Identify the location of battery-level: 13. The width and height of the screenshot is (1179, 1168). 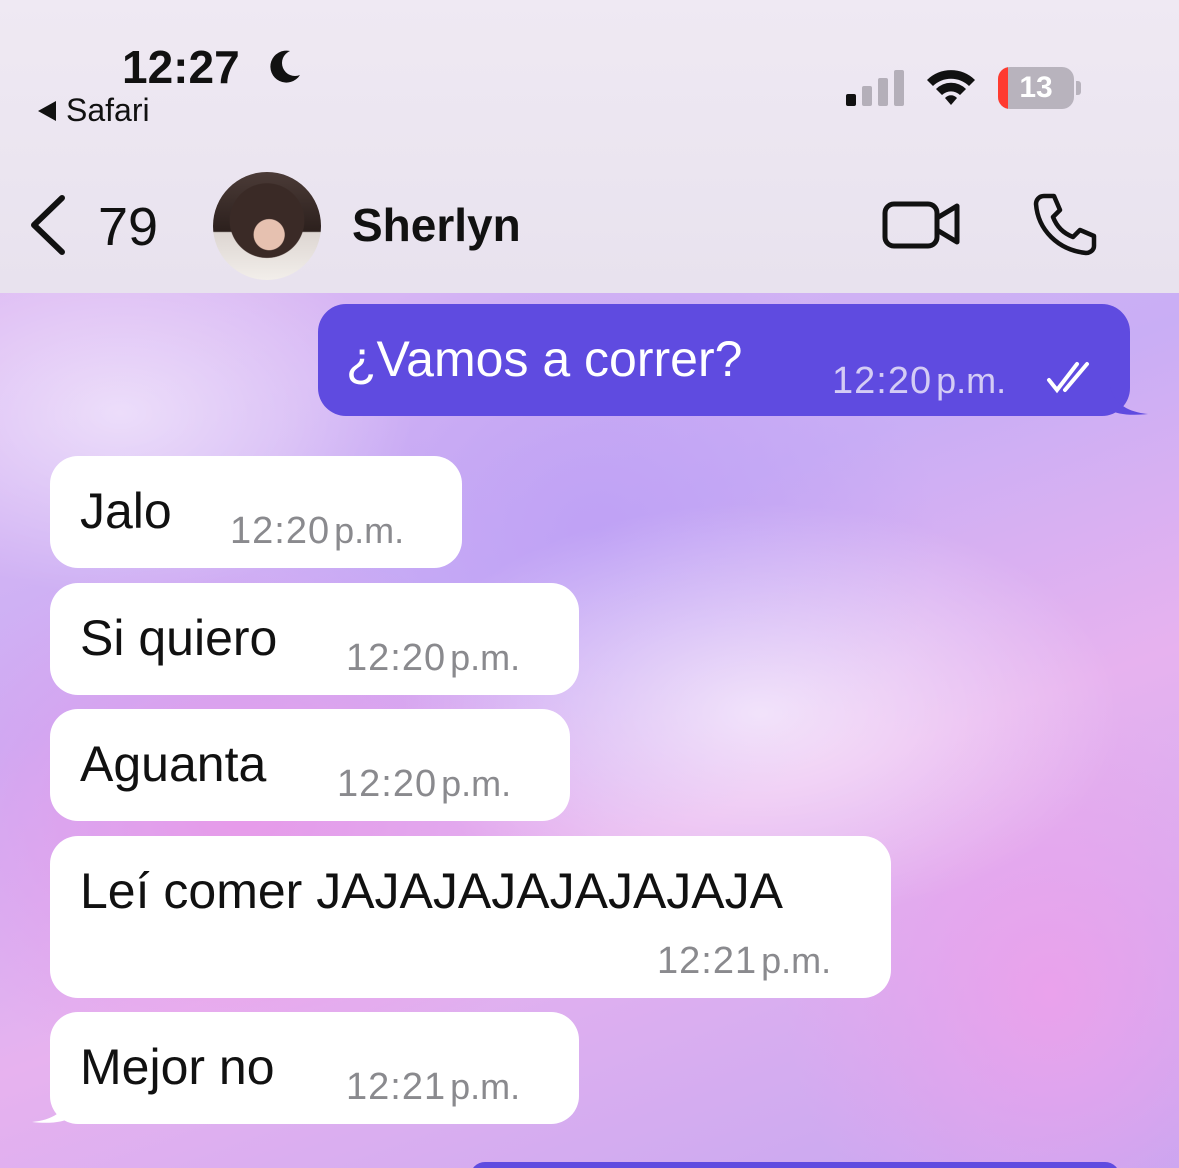
(1036, 87).